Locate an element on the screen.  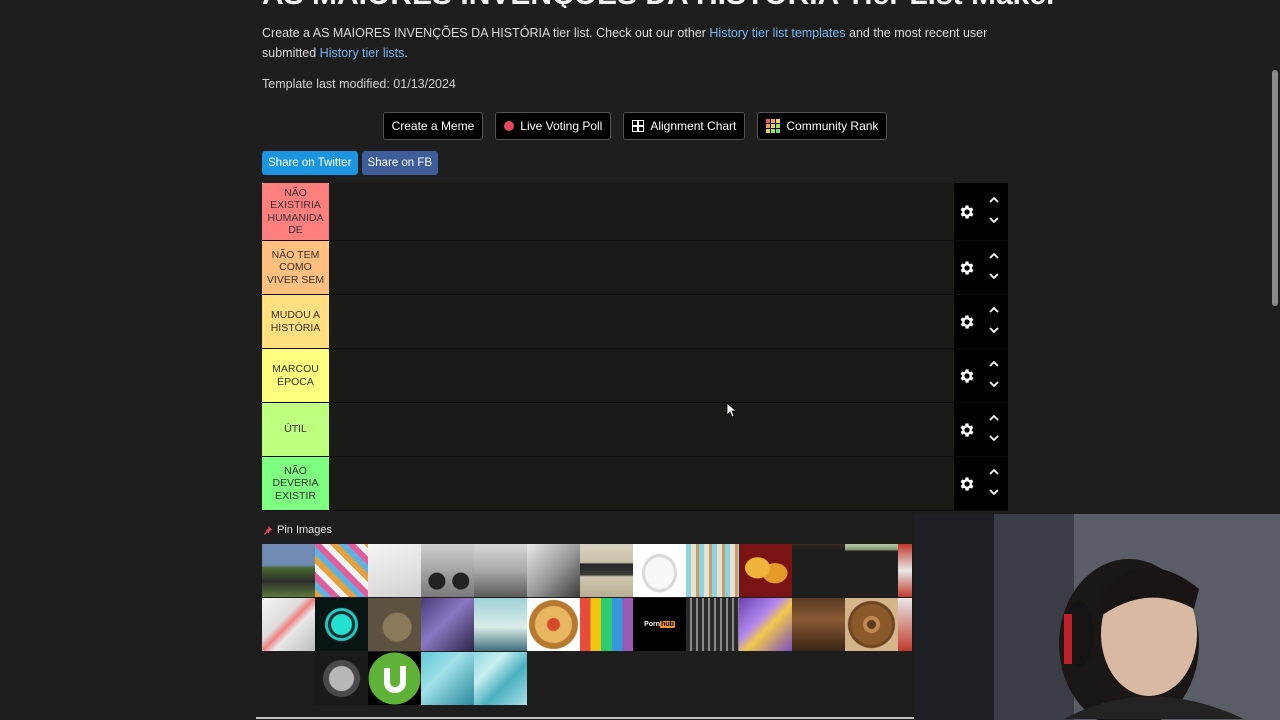
share-facebook-button: Share on FB is located at coordinates (400, 163).